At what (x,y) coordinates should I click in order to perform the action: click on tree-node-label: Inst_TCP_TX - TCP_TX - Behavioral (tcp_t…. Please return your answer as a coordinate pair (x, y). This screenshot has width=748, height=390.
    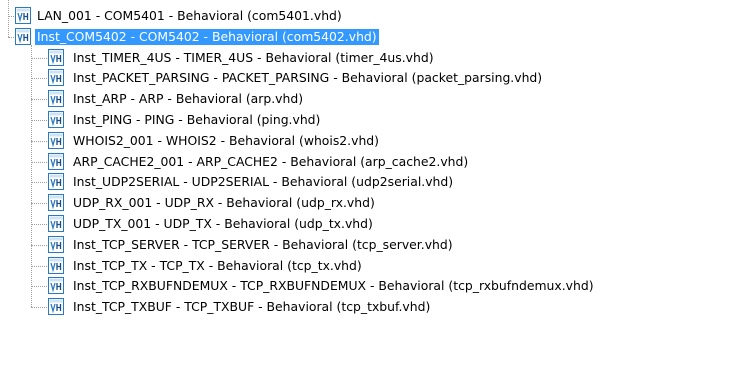
    Looking at the image, I should click on (217, 266).